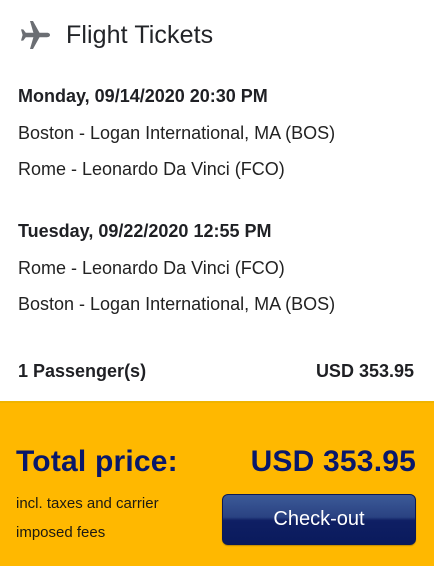 The width and height of the screenshot is (434, 566). What do you see at coordinates (216, 371) in the screenshot?
I see `passengers-summary: 1 Passenger(s) USD 353.95` at bounding box center [216, 371].